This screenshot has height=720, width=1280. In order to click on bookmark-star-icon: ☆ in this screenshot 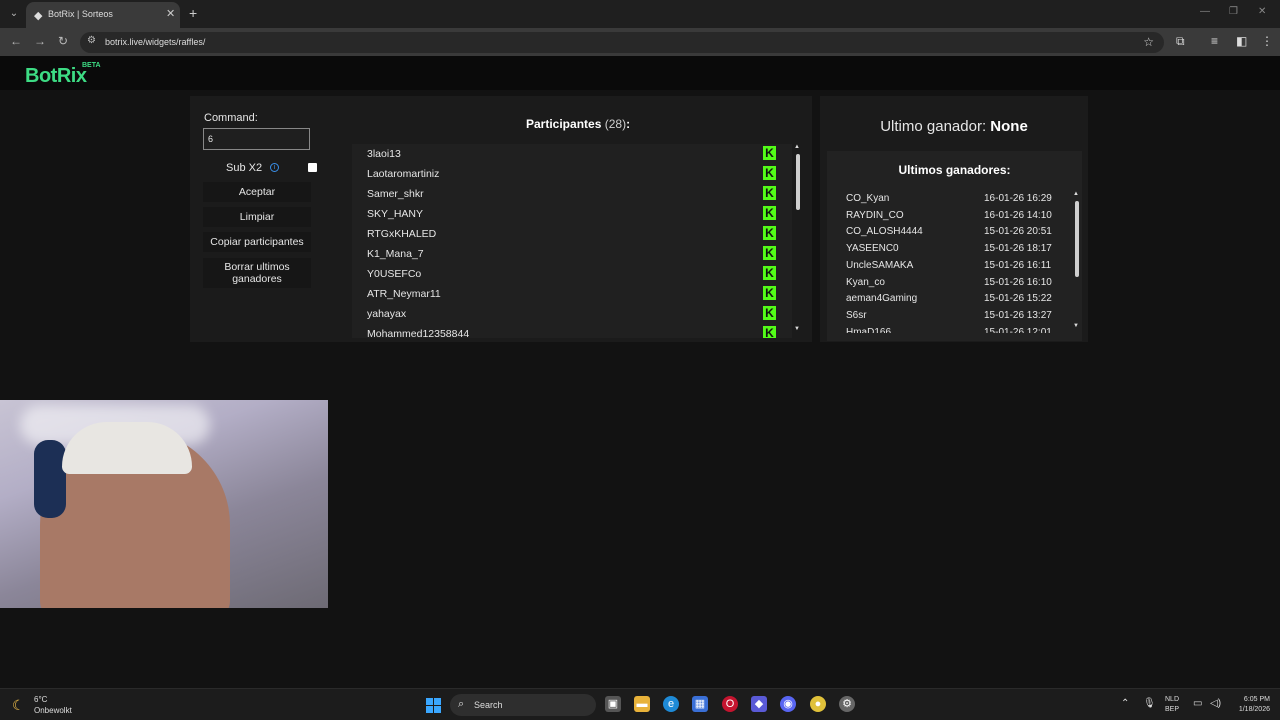, I will do `click(1148, 42)`.